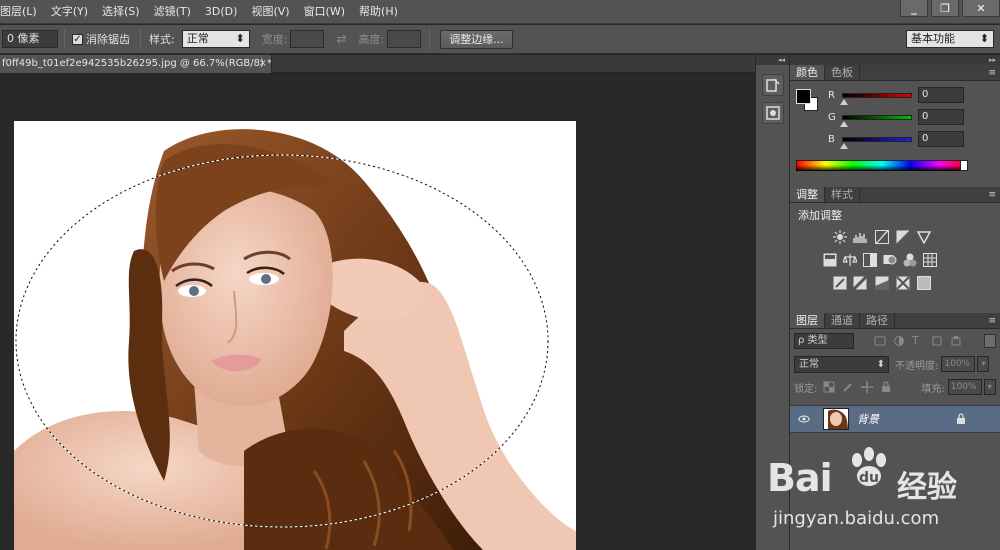 Image resolution: width=1000 pixels, height=550 pixels. I want to click on opacity-input: 100%, so click(958, 364).